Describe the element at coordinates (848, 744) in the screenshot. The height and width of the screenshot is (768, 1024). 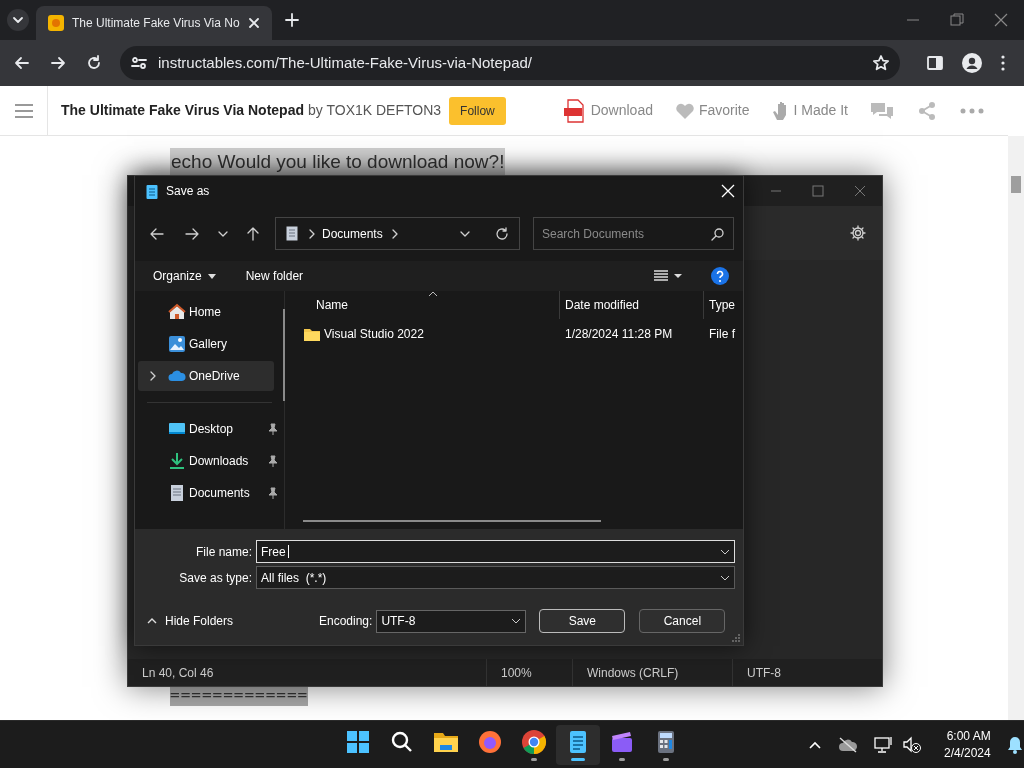
I see `cloud-off-icon` at that location.